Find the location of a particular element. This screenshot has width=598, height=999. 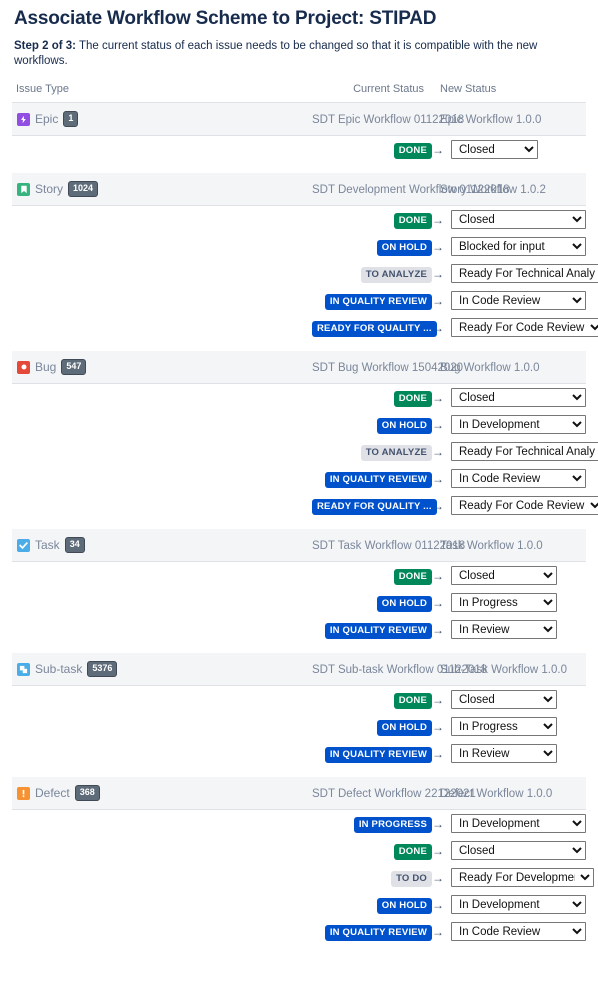

table-header: Issue Type Current Status New Status is located at coordinates (299, 93).